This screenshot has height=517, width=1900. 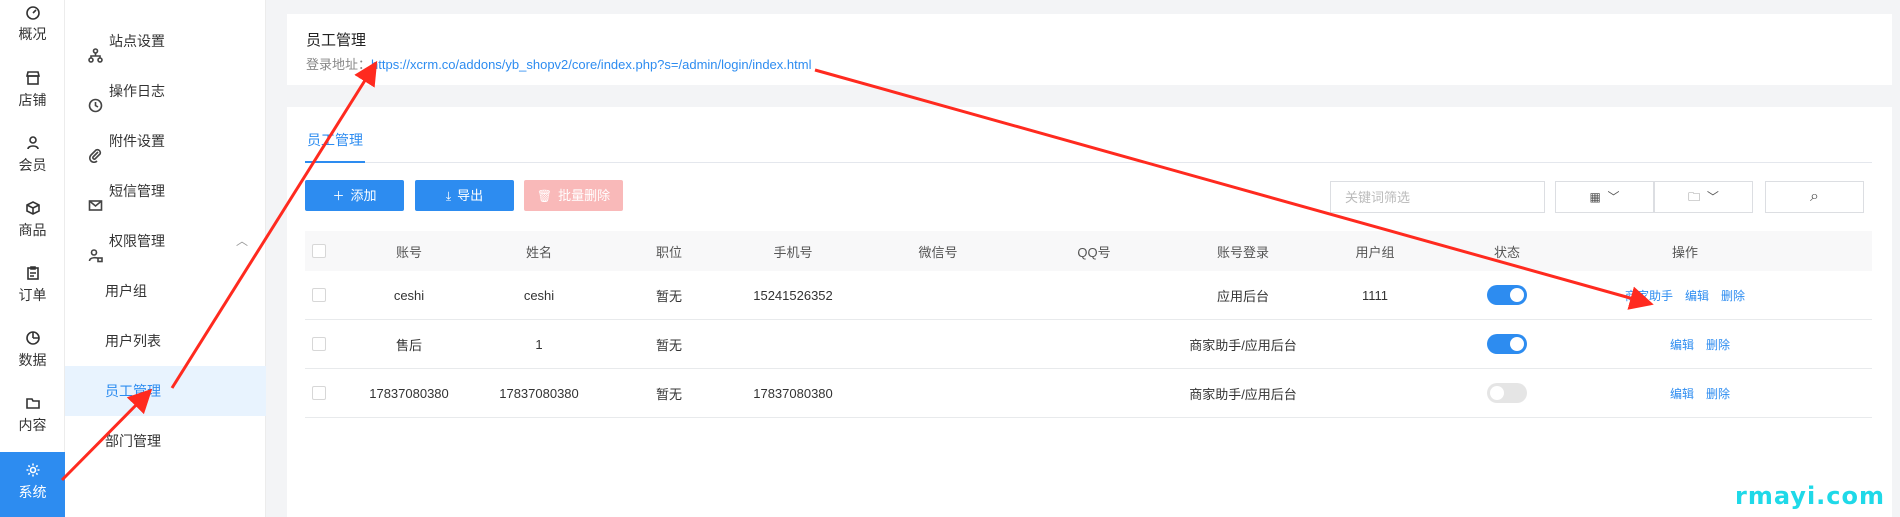 What do you see at coordinates (165, 141) in the screenshot?
I see `menu-item-attachment-settings: 附件设置` at bounding box center [165, 141].